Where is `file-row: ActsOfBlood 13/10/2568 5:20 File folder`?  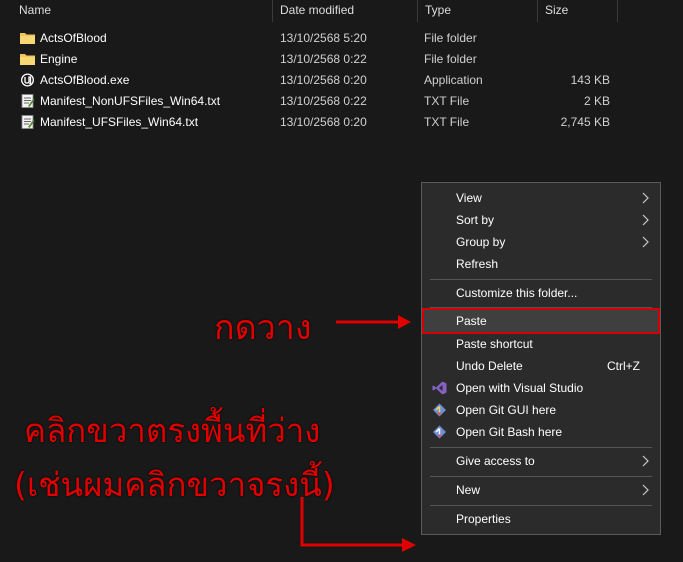
file-row: ActsOfBlood 13/10/2568 5:20 File folder is located at coordinates (330, 38).